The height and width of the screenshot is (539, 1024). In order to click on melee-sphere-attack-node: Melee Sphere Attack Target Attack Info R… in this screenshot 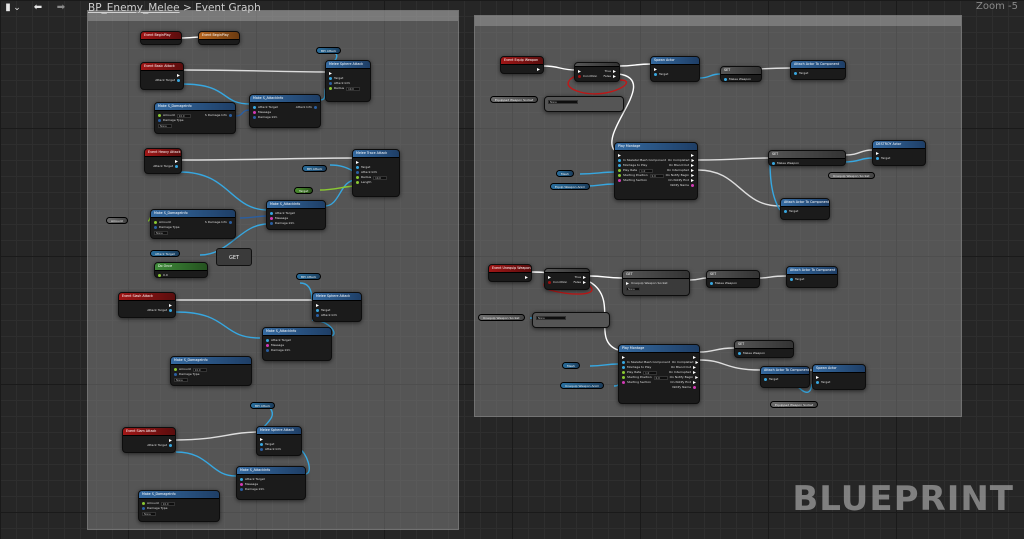, I will do `click(348, 81)`.